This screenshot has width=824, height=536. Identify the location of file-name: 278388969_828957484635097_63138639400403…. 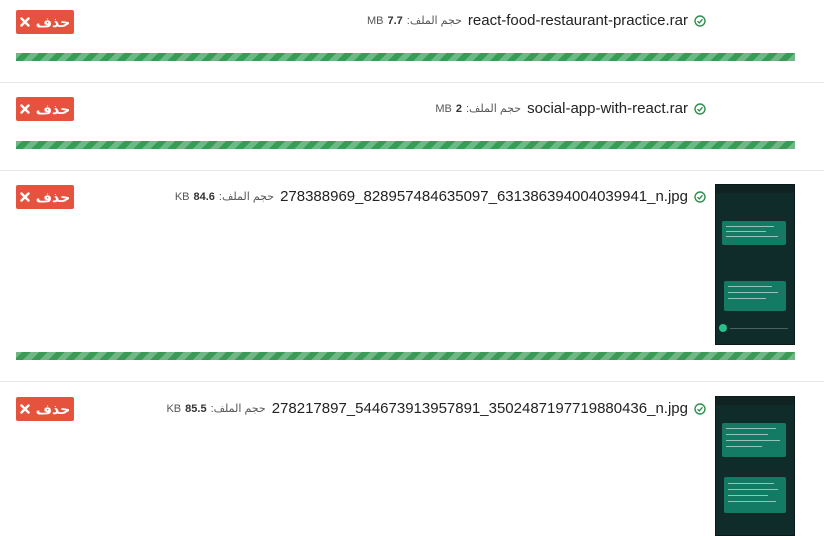
(484, 196).